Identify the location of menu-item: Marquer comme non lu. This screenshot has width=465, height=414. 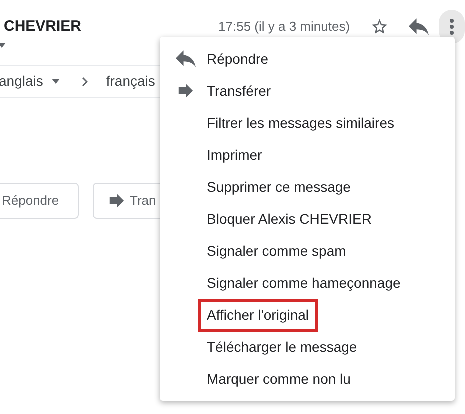
(307, 379).